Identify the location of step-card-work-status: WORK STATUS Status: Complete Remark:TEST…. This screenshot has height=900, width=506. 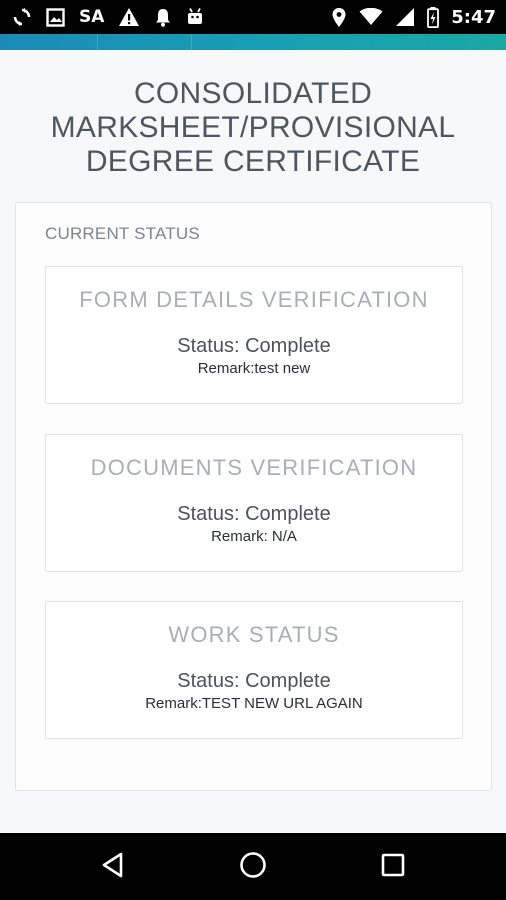
(254, 670).